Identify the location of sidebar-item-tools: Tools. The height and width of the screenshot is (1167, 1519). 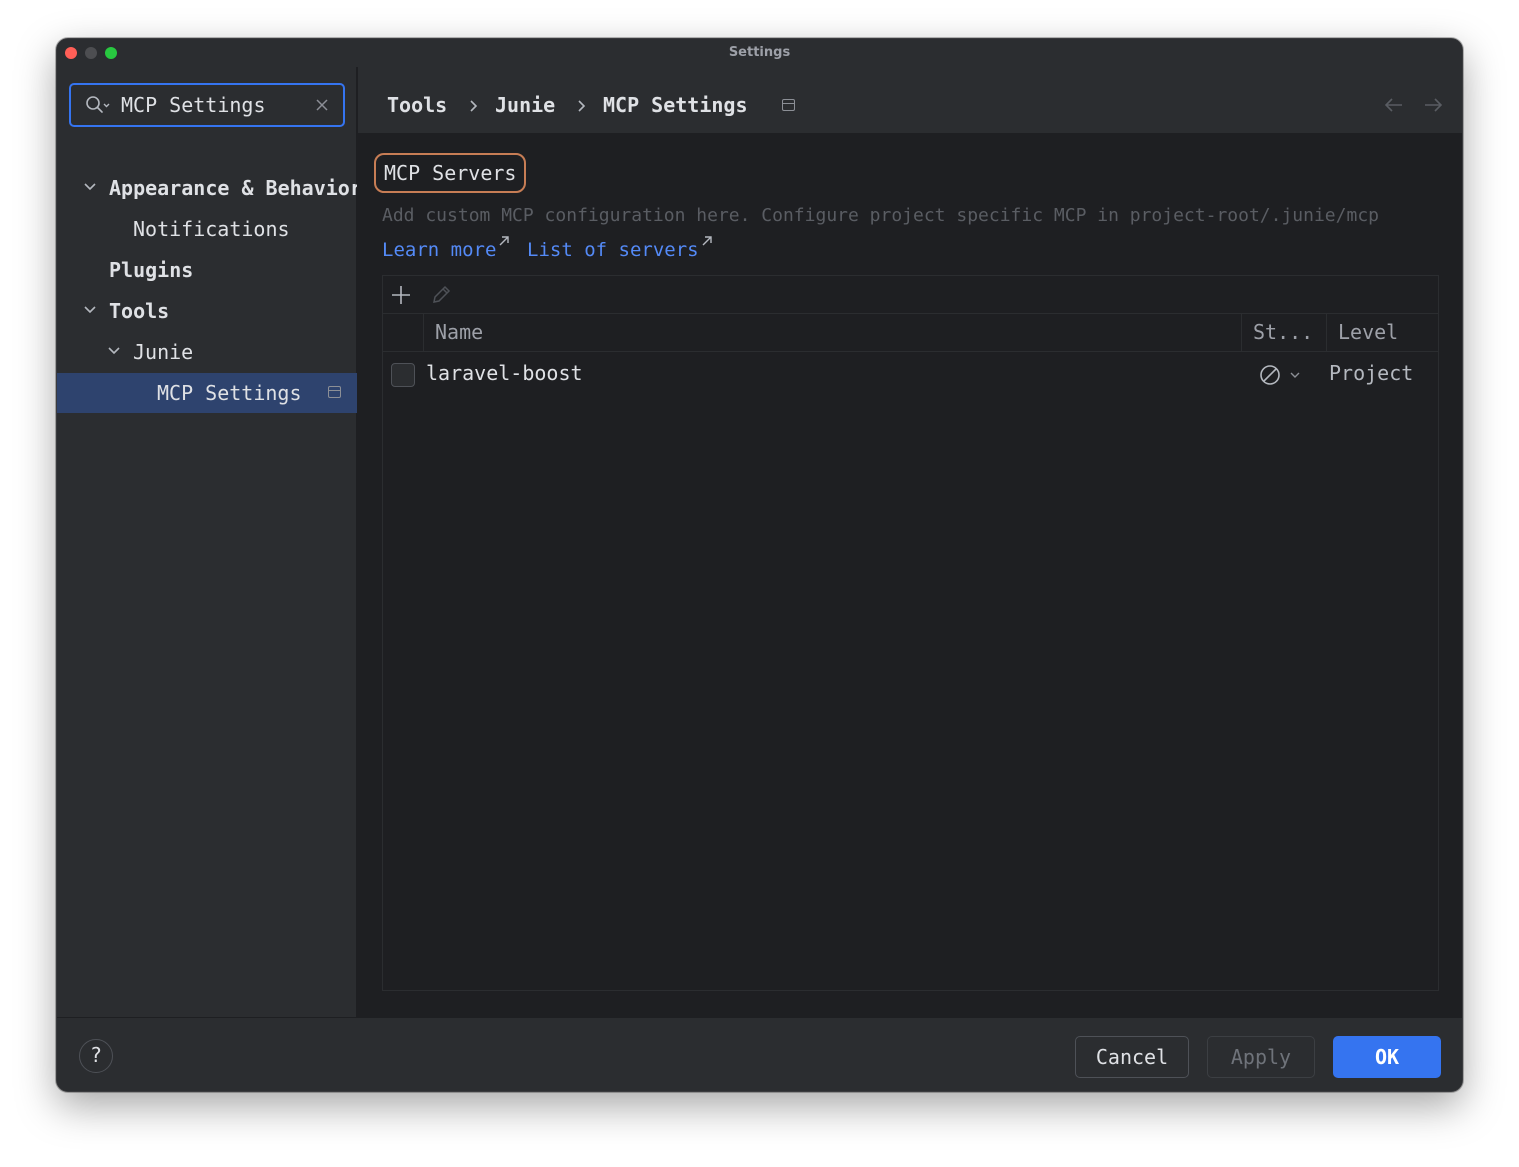
(207, 311).